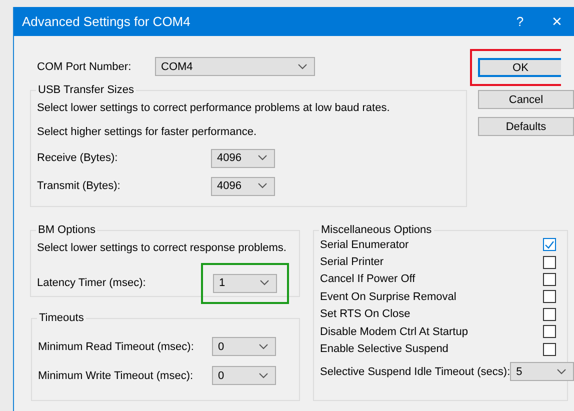 This screenshot has width=574, height=411. What do you see at coordinates (235, 66) in the screenshot?
I see `dropdown: COM4` at bounding box center [235, 66].